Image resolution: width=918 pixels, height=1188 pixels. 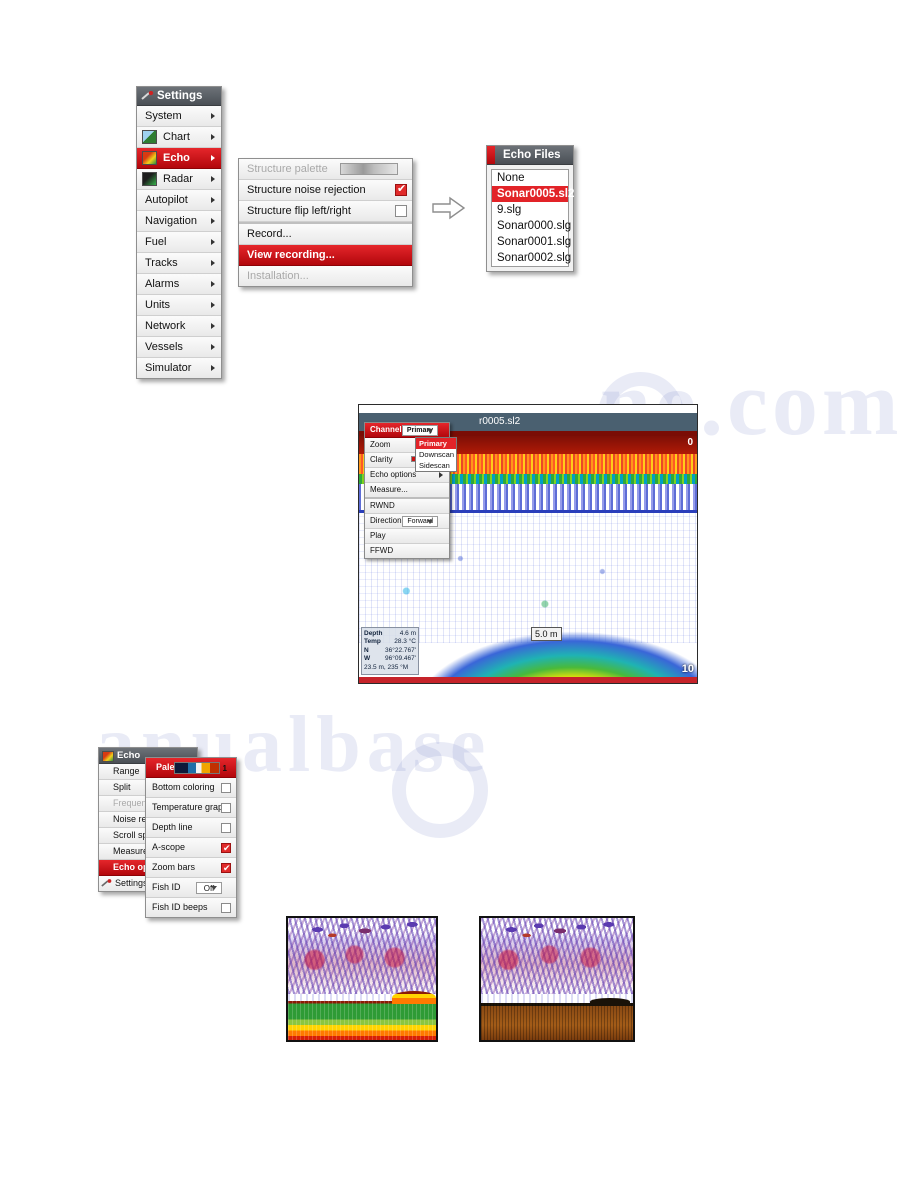 I want to click on checkbox-depth-line, so click(x=226, y=827).